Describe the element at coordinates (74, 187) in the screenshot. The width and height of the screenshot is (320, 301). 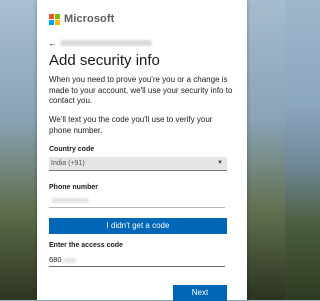
I see `phone-number-label: Phone number` at that location.